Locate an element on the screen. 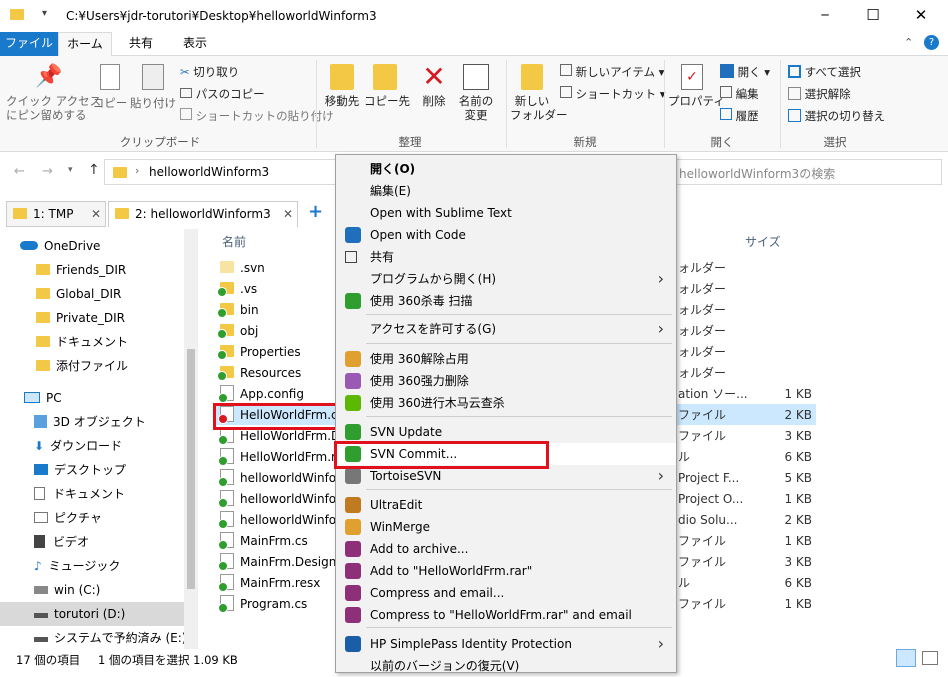 The width and height of the screenshot is (948, 677). nav-item: ⬇ ダウンロード is located at coordinates (78, 446).